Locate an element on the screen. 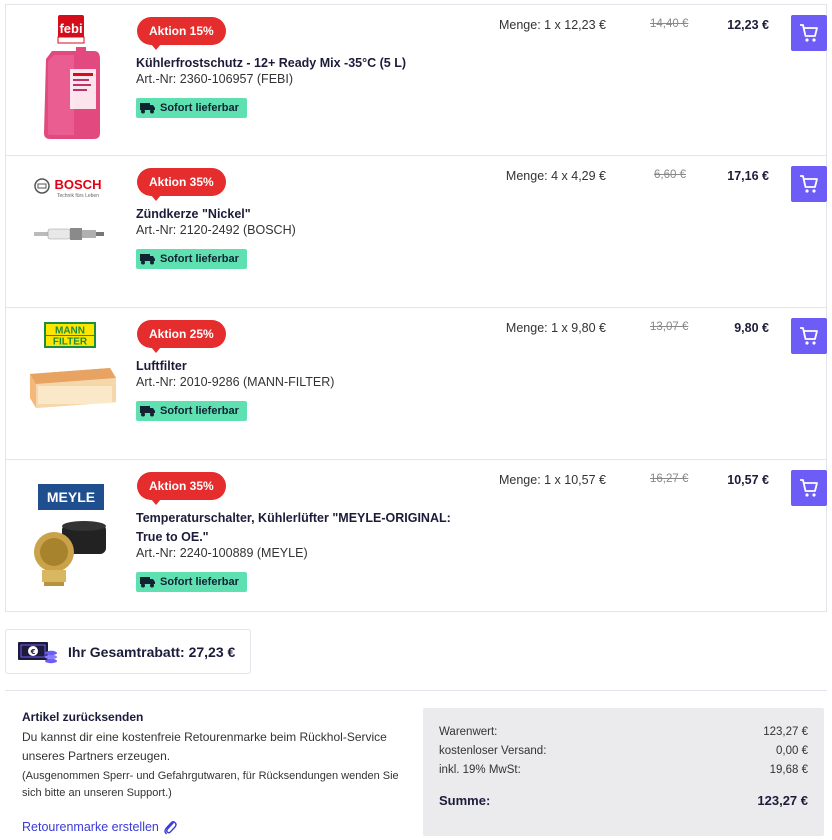 This screenshot has height=840, width=832. quantity-text: Menge: 1 x 12,23 € is located at coordinates (552, 25).